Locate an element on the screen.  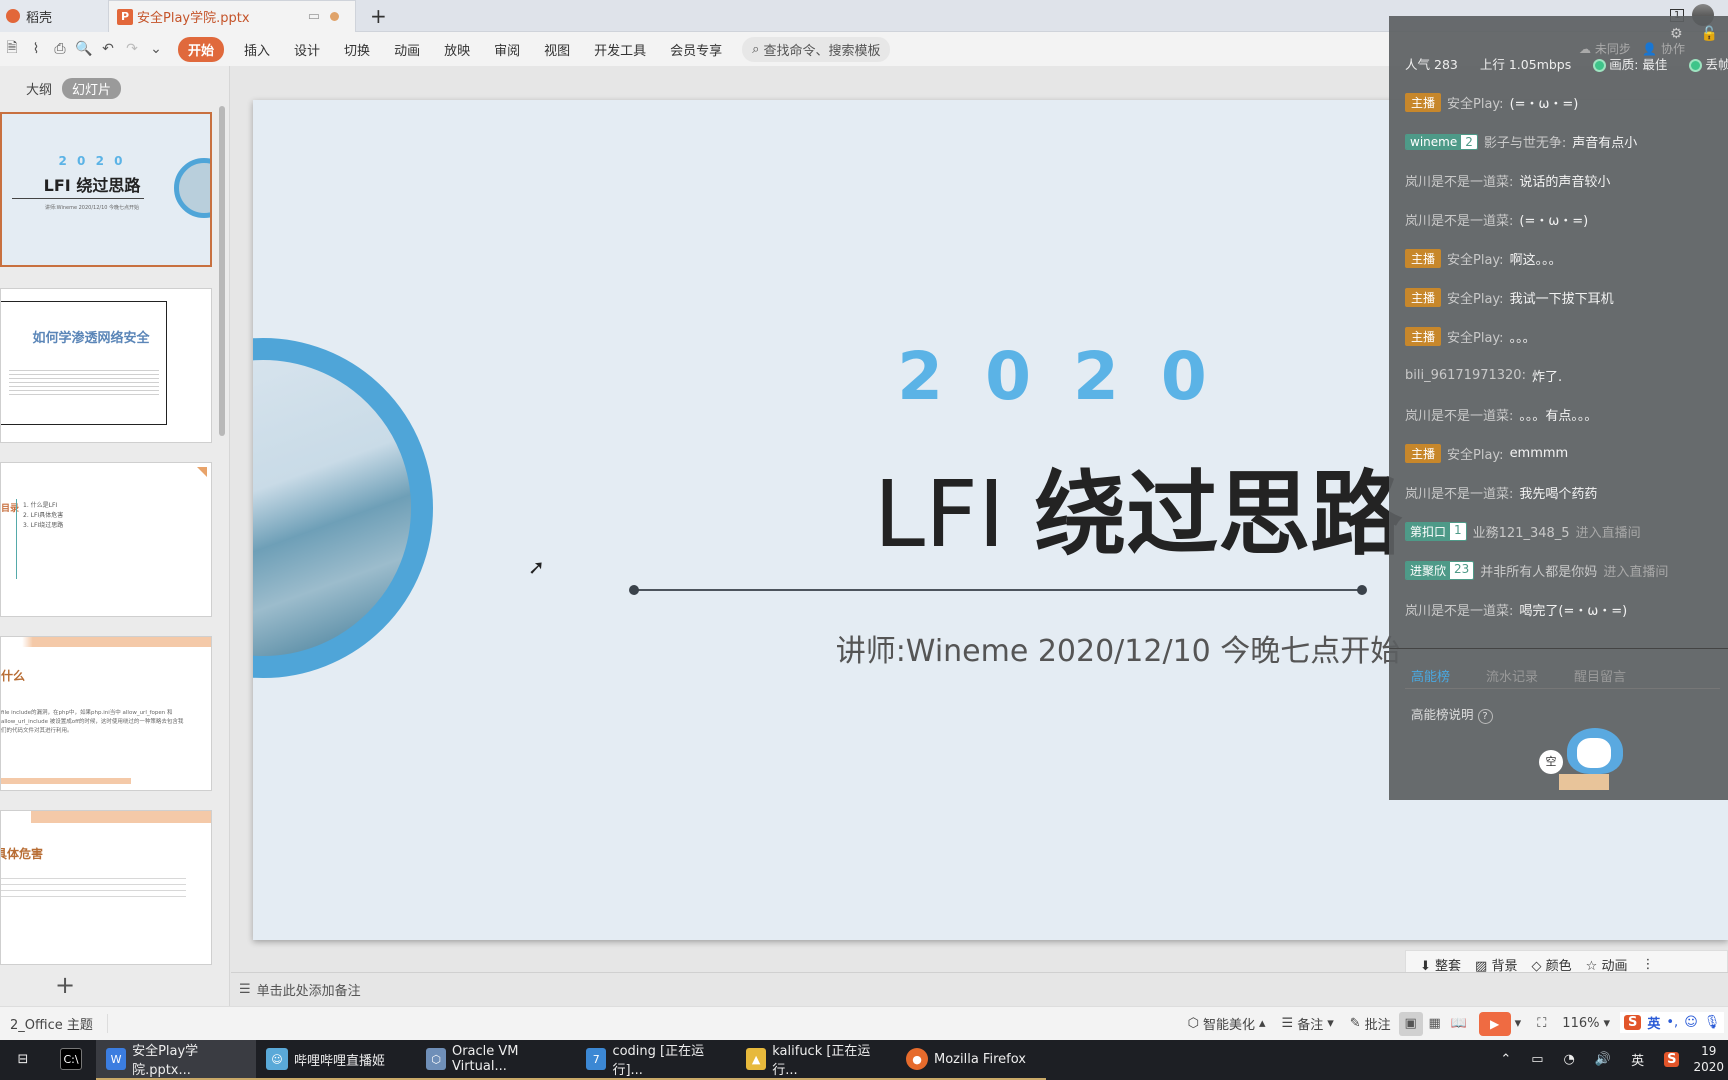
lock-icon: 🔓 is located at coordinates (1709, 34).